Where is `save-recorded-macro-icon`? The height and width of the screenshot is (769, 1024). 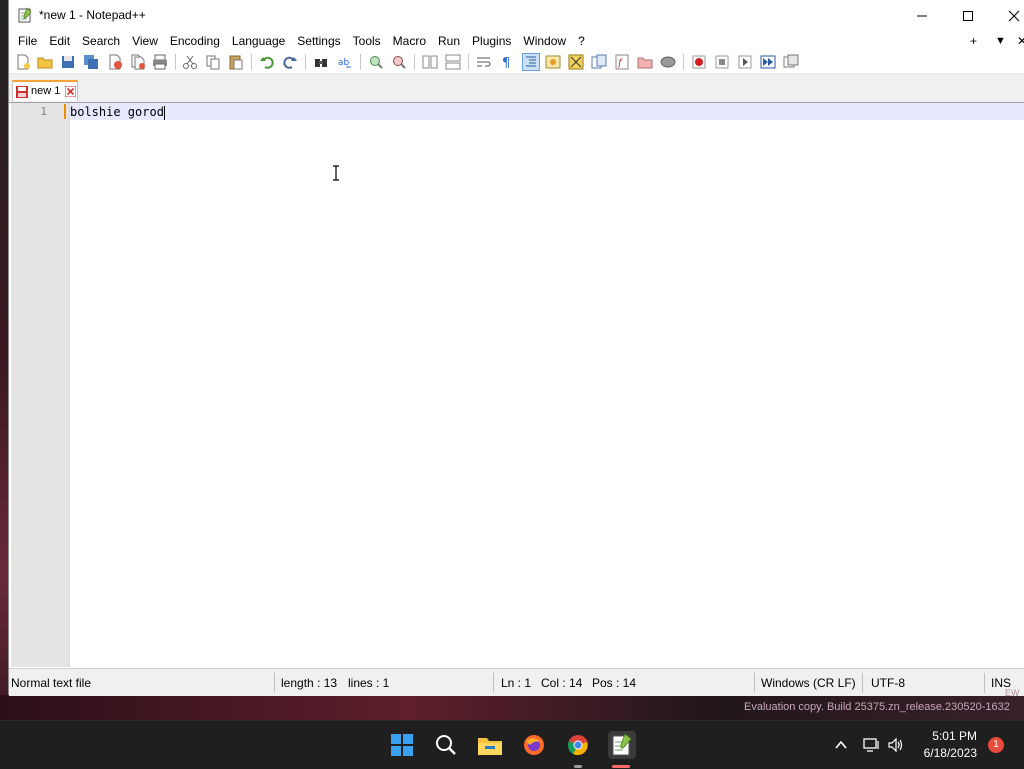
save-recorded-macro-icon is located at coordinates (791, 62).